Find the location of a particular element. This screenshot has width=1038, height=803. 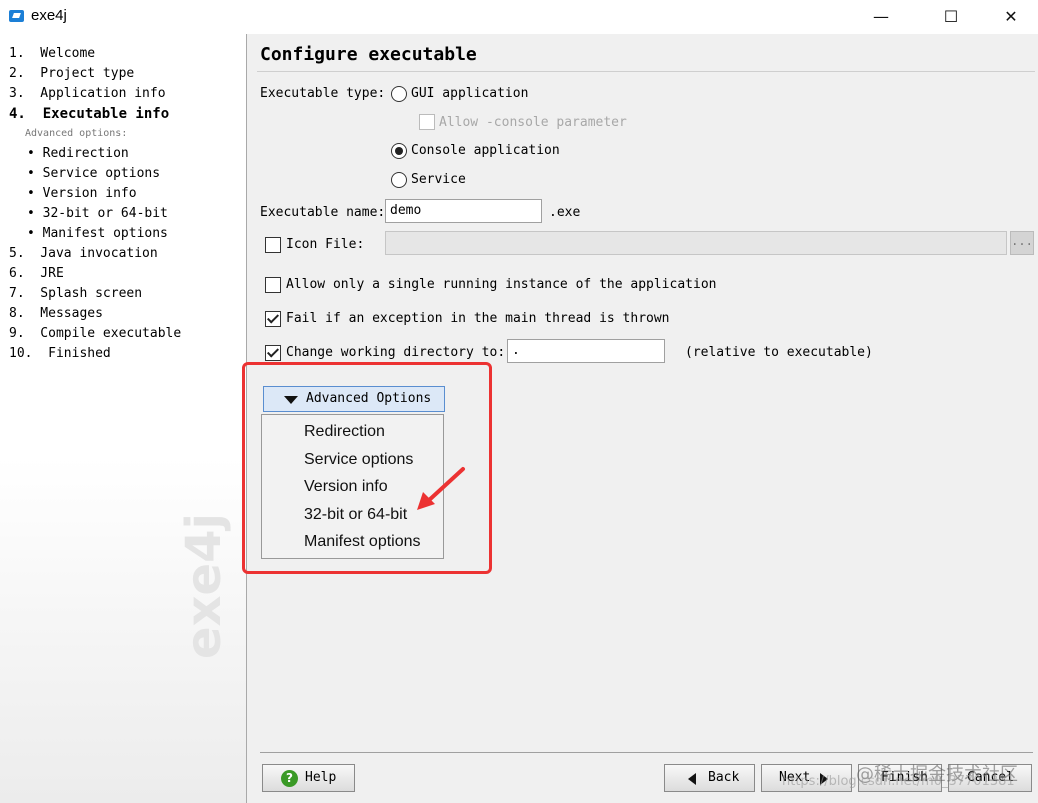

icon-file-input is located at coordinates (696, 243).